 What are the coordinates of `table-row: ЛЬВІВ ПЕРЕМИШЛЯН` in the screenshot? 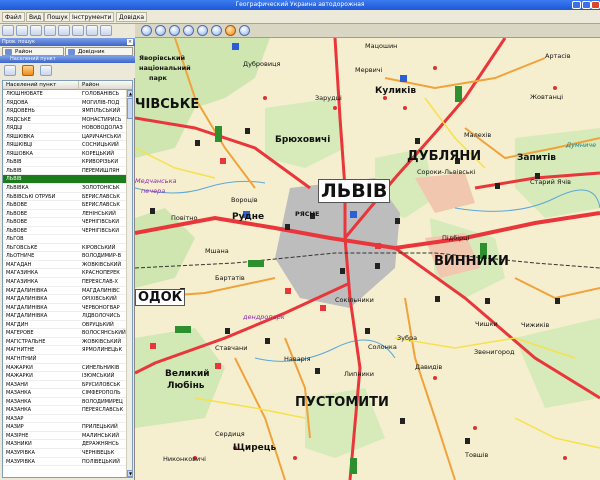 It's located at (64, 171).